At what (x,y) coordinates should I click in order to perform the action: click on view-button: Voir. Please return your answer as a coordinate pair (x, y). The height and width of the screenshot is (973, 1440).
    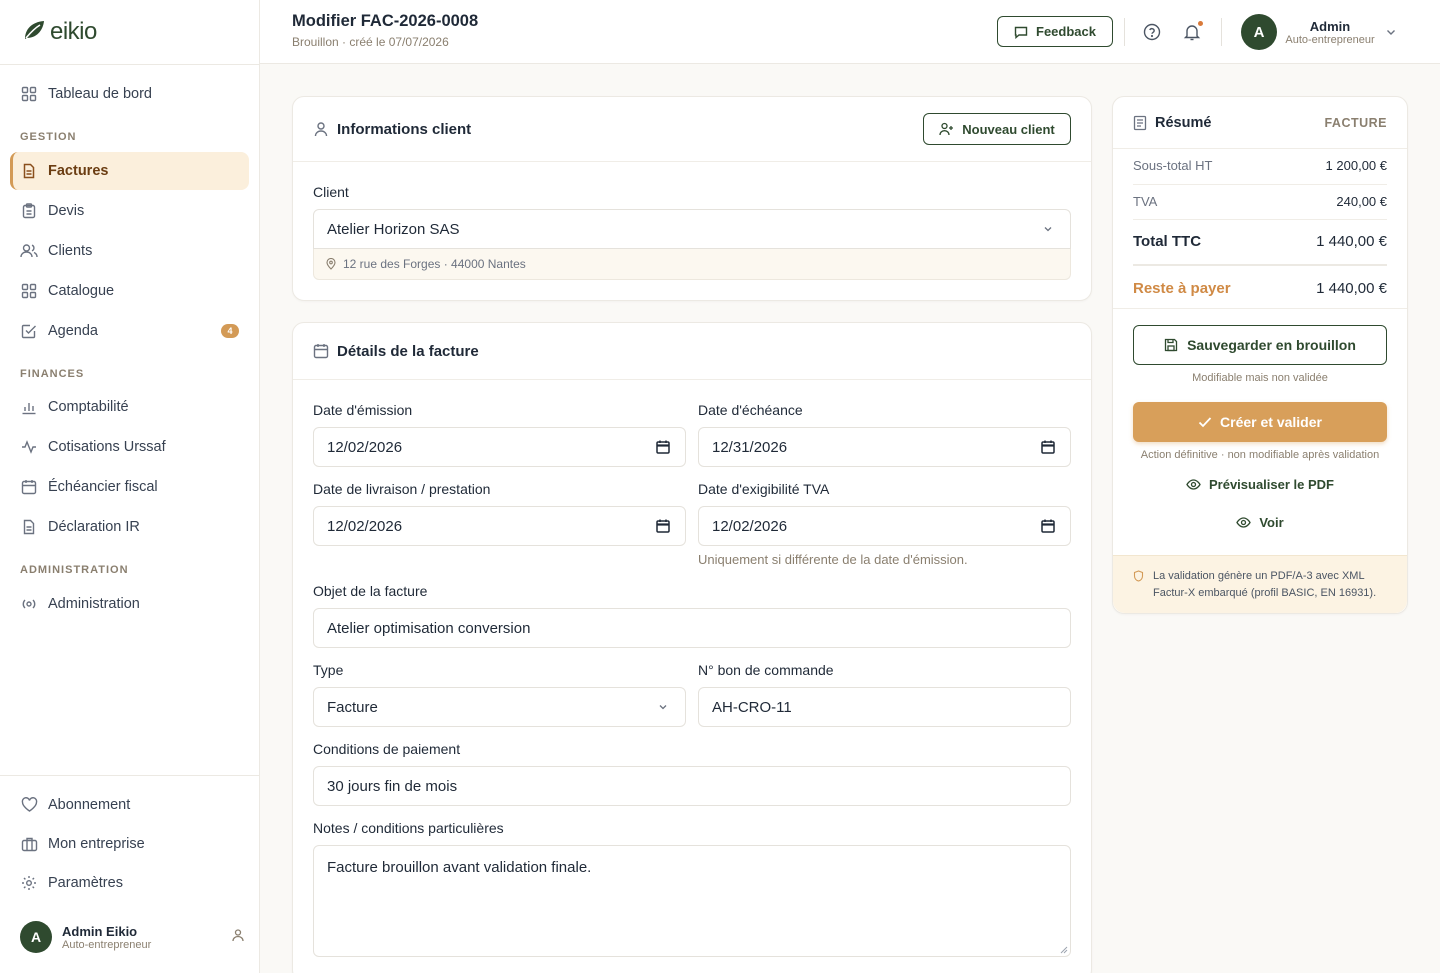
    Looking at the image, I should click on (1260, 522).